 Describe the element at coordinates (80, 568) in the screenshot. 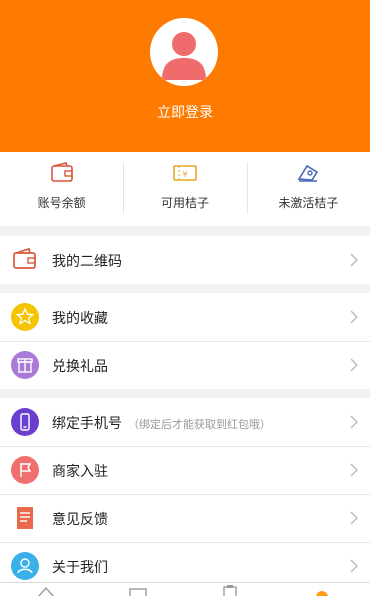

I see `menu-item-label: 关于我们` at that location.